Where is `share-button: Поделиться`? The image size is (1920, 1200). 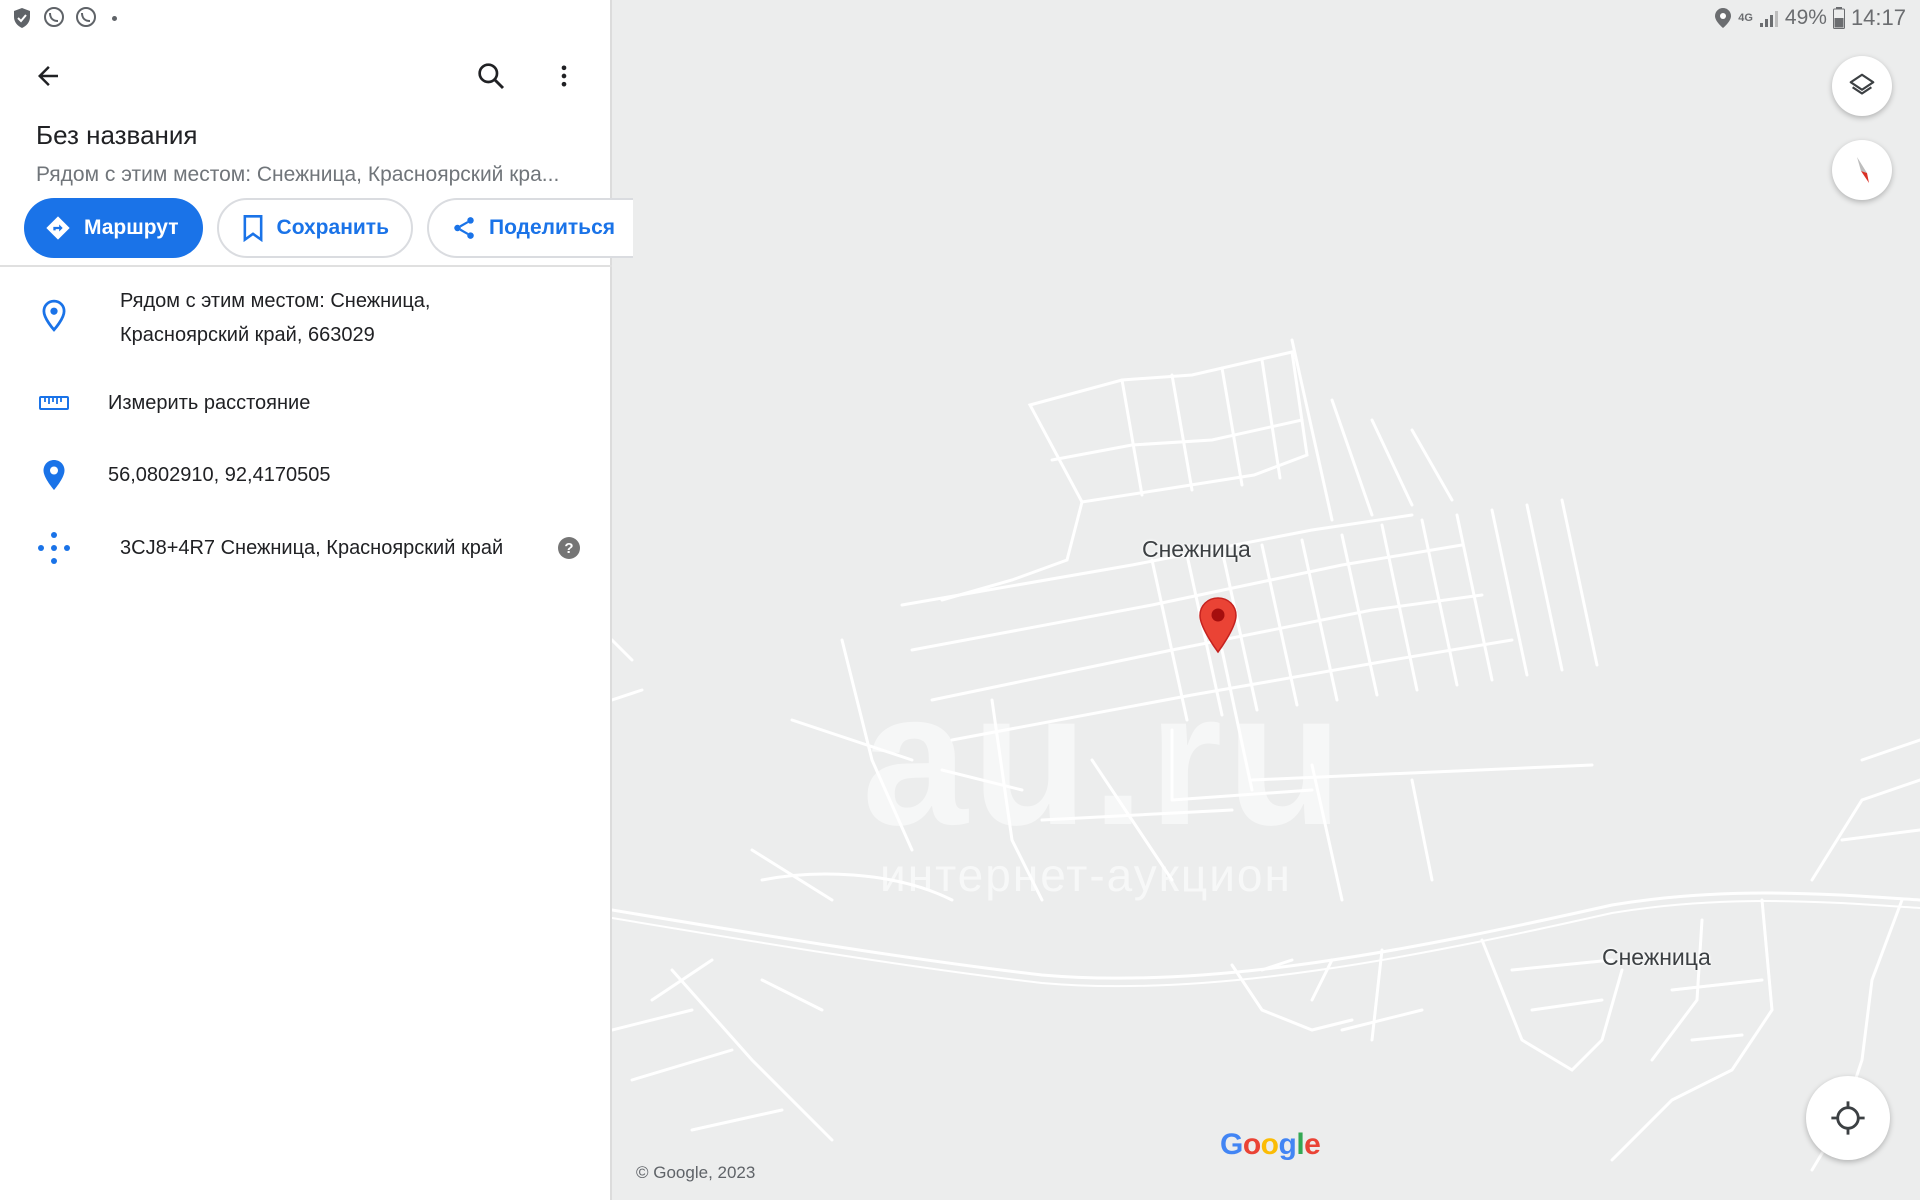 share-button: Поделиться is located at coordinates (530, 228).